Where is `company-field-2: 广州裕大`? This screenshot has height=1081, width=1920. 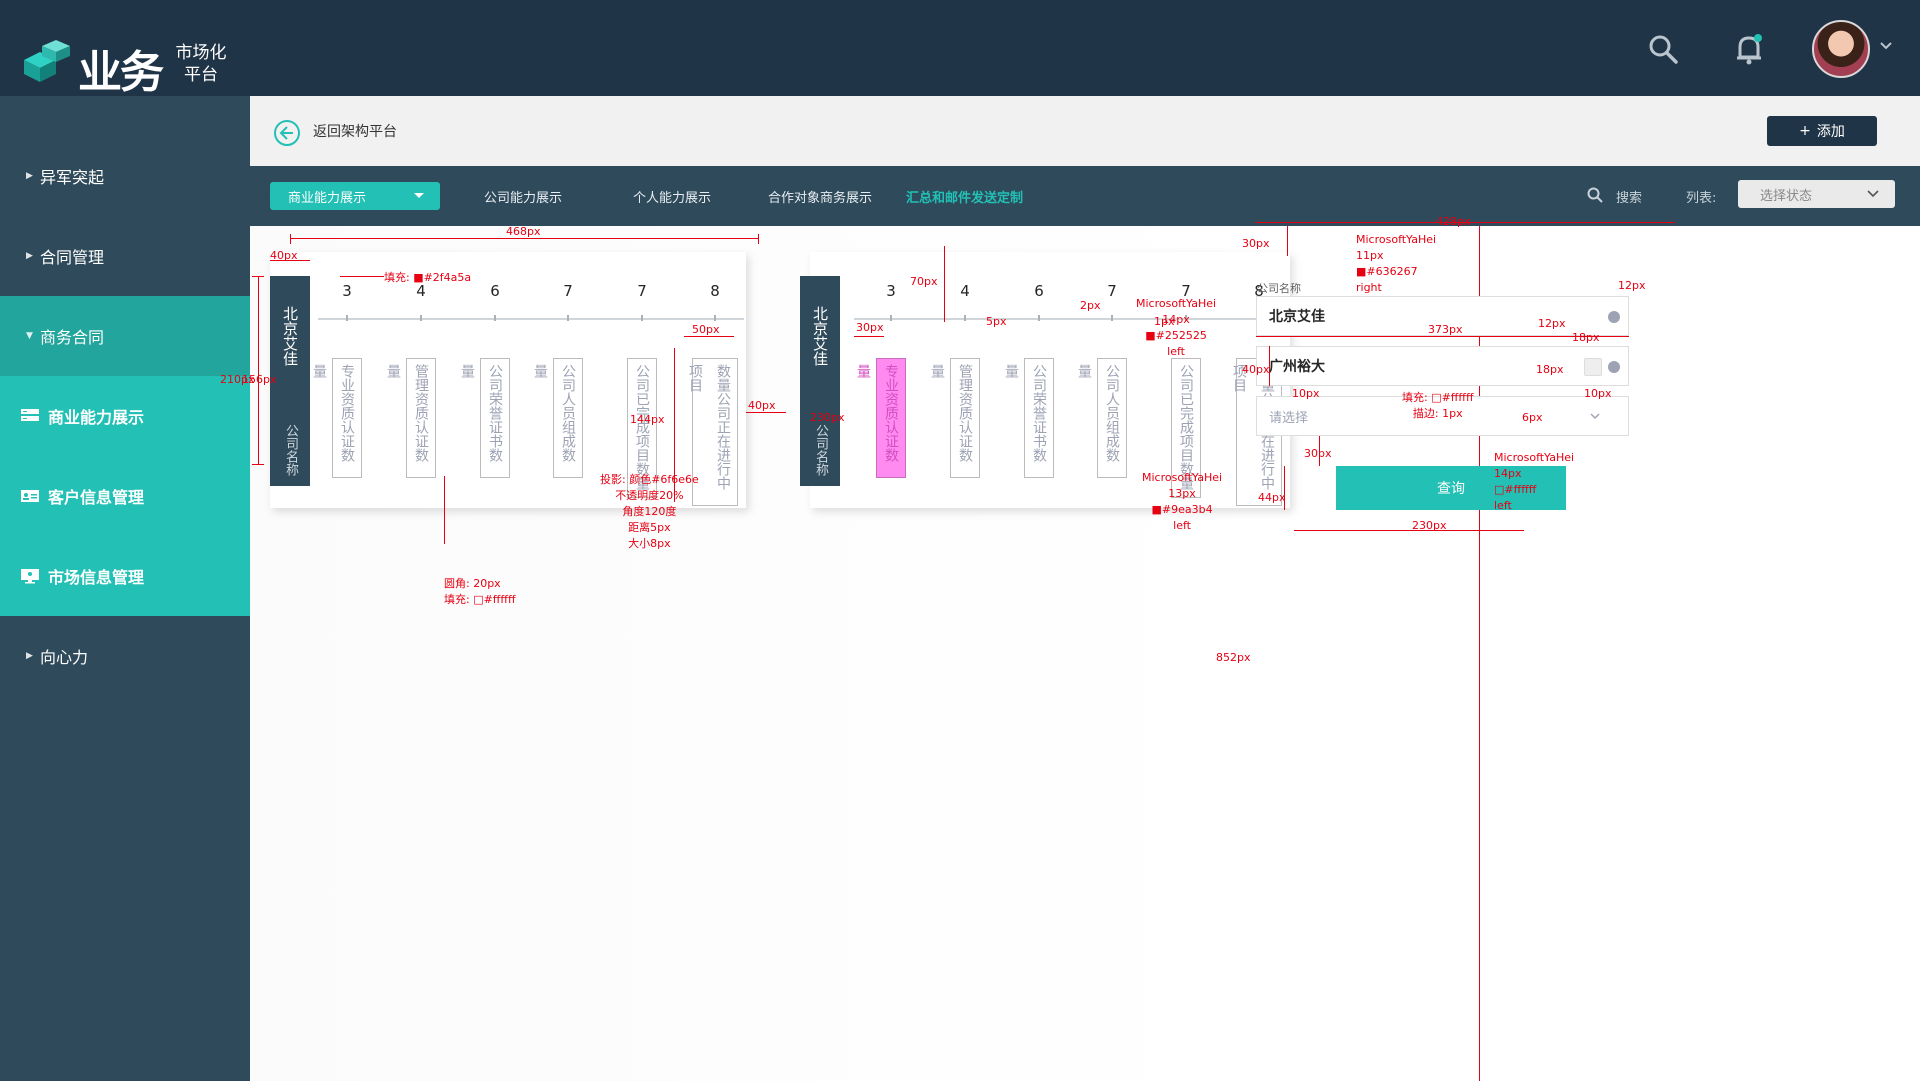
company-field-2: 广州裕大 is located at coordinates (1442, 366).